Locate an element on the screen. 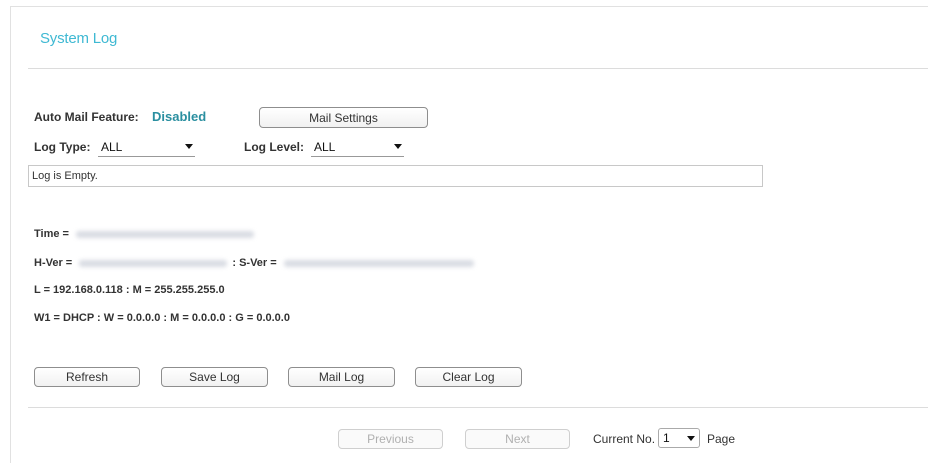 The image size is (928, 463). clear-log-button: Clear Log is located at coordinates (468, 377).